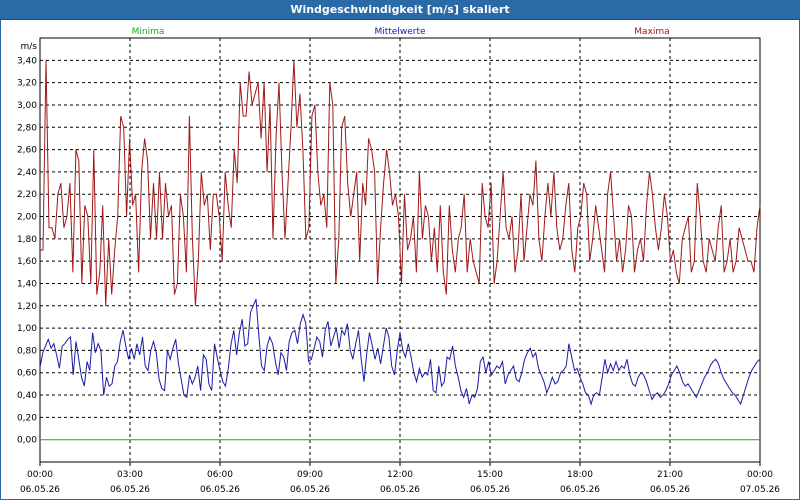 The width and height of the screenshot is (800, 500). Describe the element at coordinates (760, 490) in the screenshot. I see `x-tick-date: 07.05.26` at that location.